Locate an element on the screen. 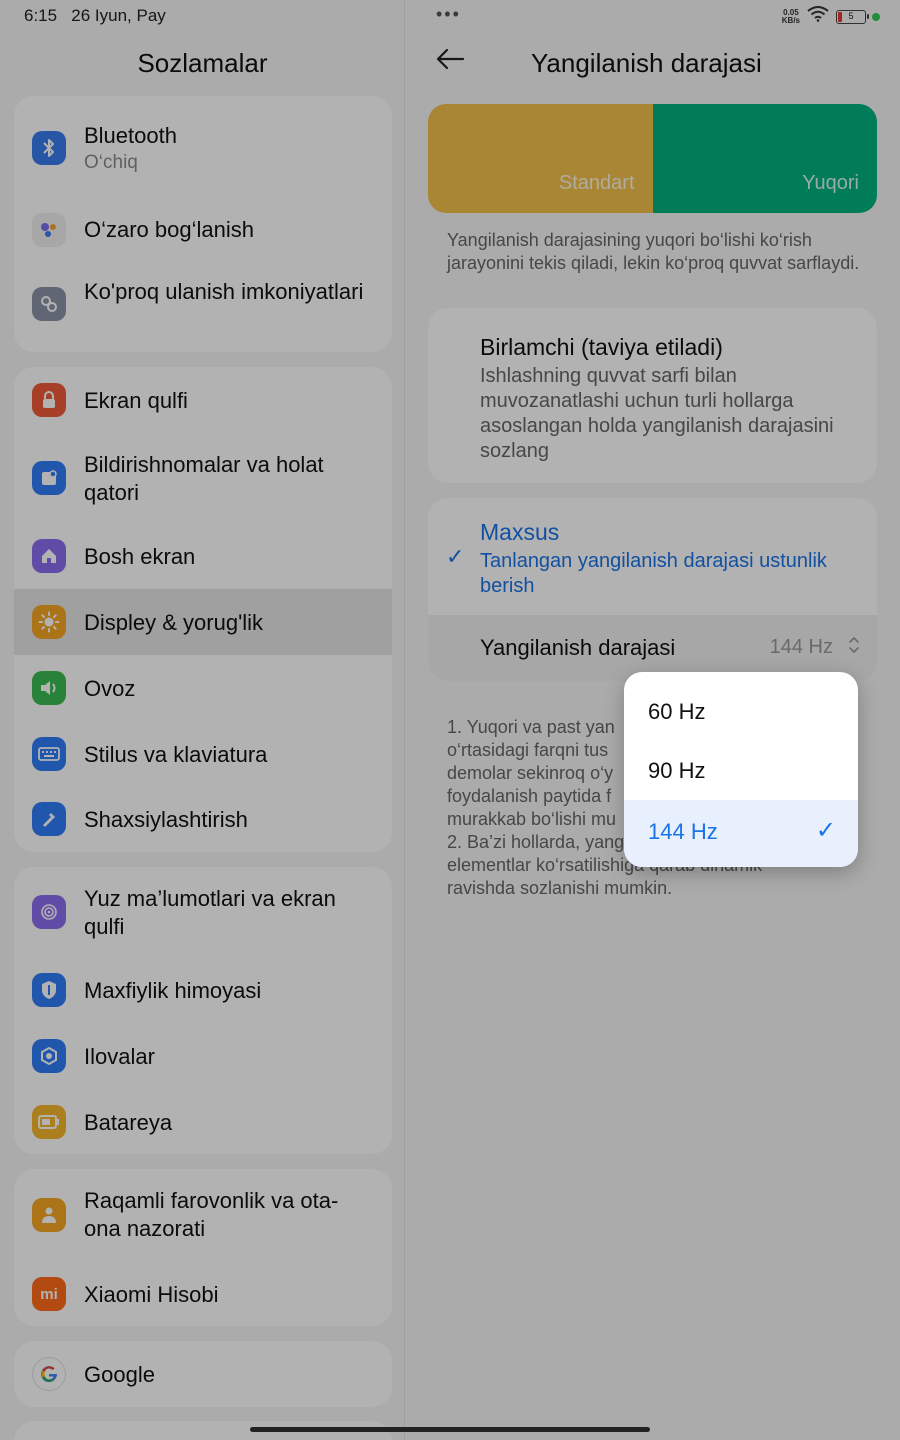 The image size is (900, 1440). dropdown-option-label: 90 Hz is located at coordinates (677, 770).